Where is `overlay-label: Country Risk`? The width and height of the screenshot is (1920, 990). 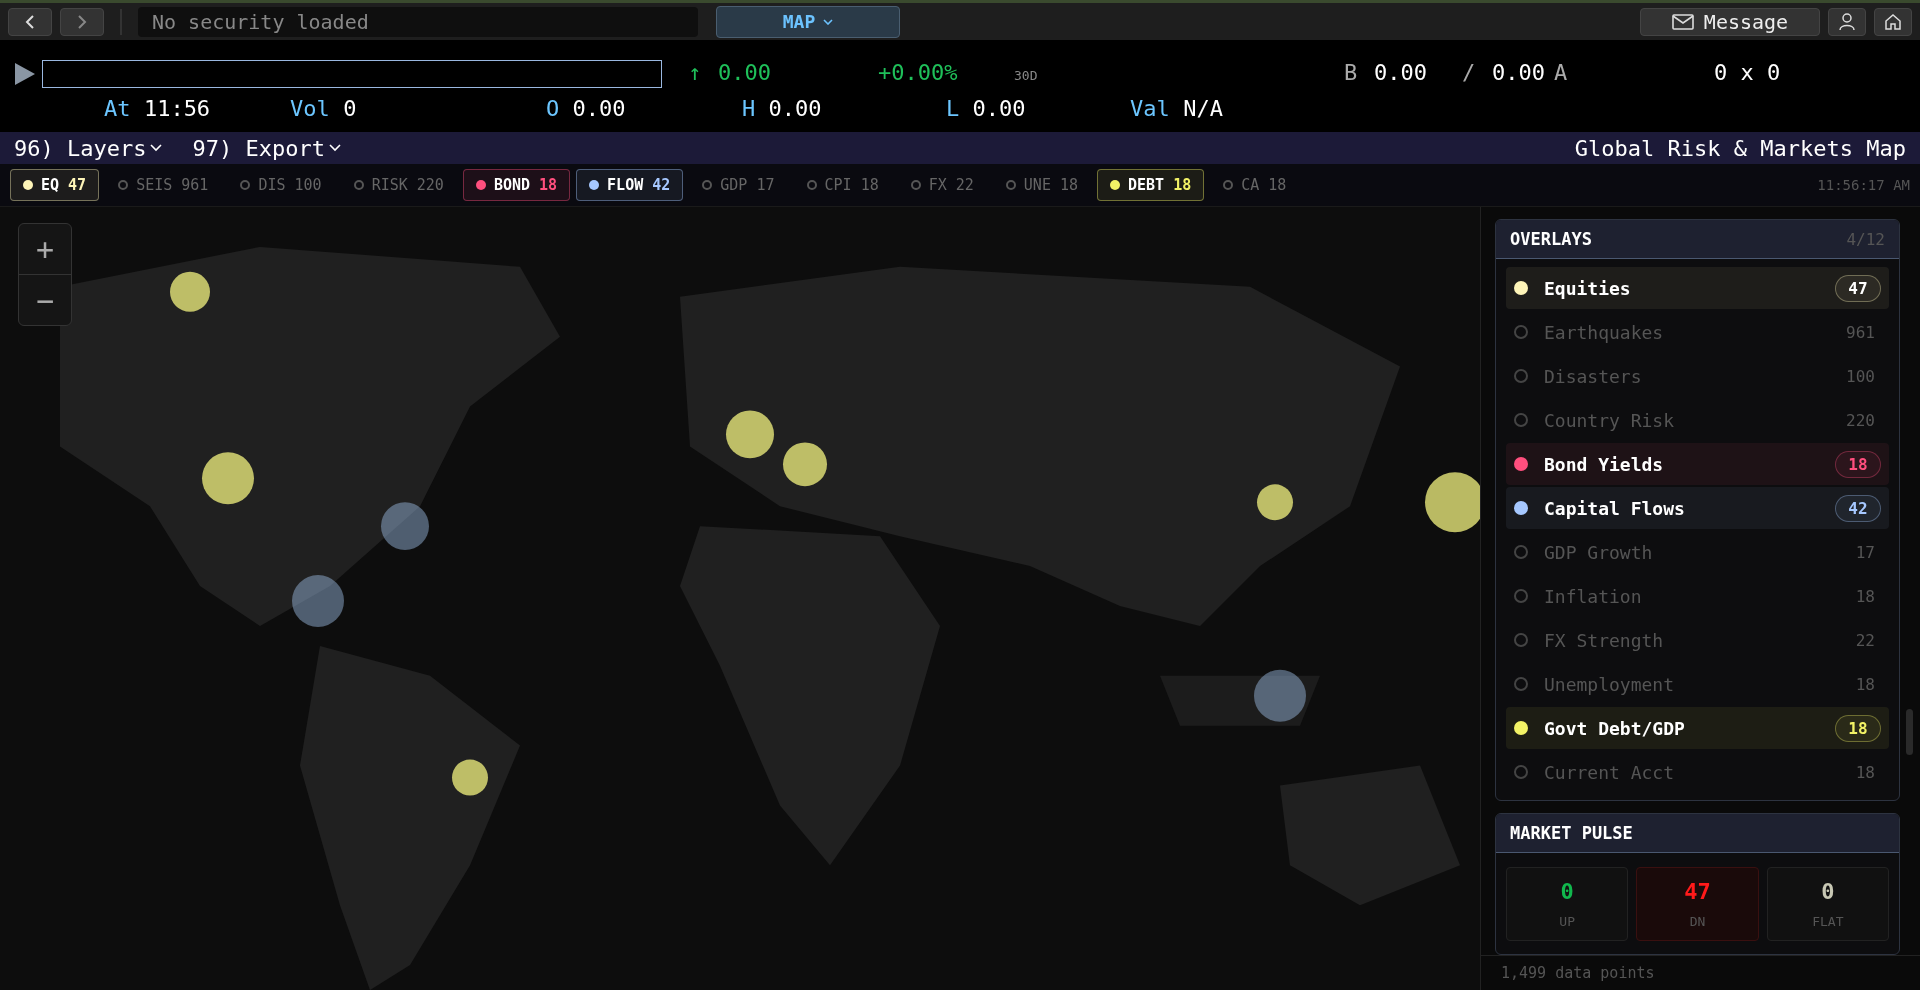
overlay-label: Country Risk is located at coordinates (1610, 420).